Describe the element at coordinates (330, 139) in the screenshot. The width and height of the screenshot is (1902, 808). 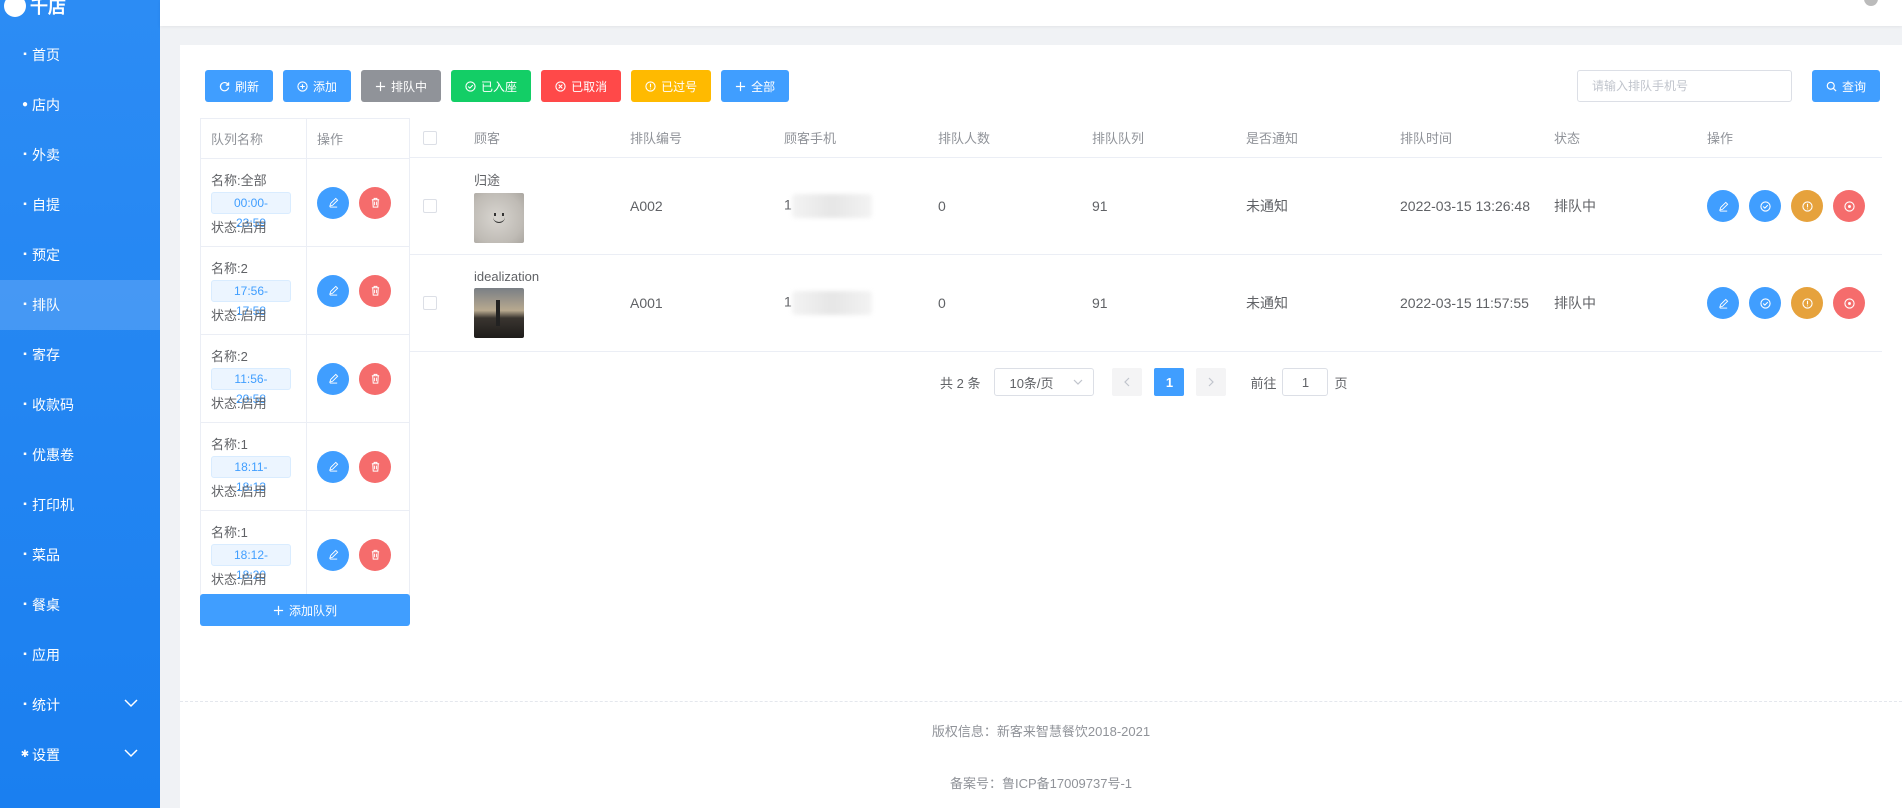
I see `queue-ops-header: 操作` at that location.